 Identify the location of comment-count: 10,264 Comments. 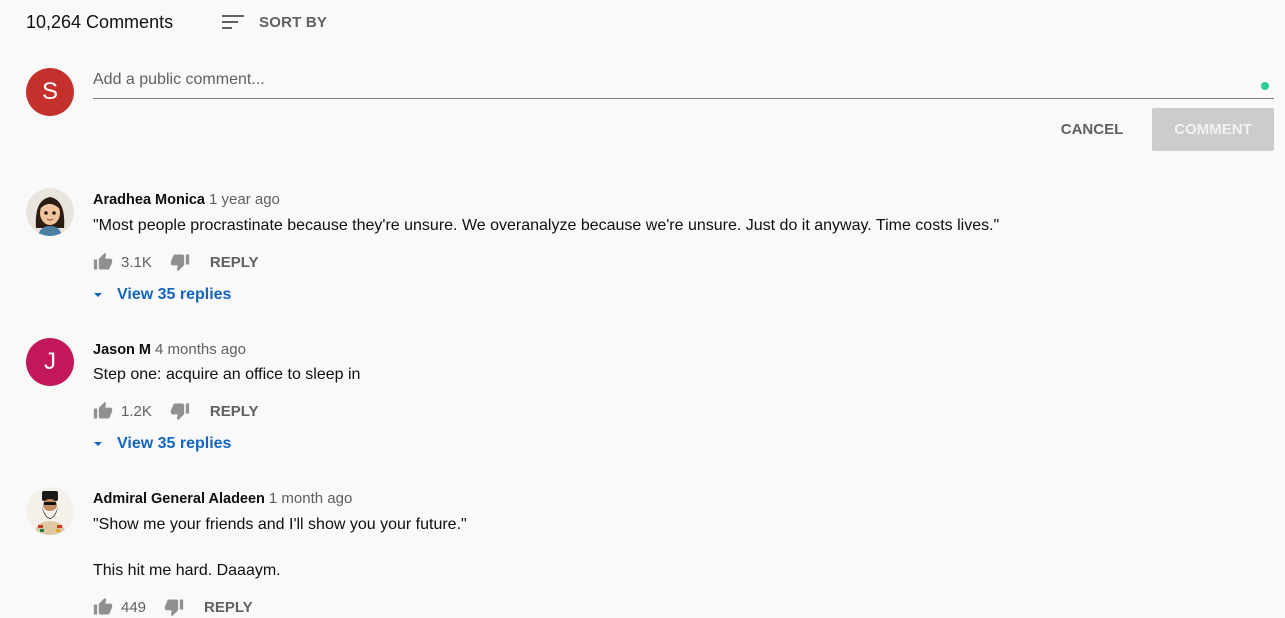
(100, 22).